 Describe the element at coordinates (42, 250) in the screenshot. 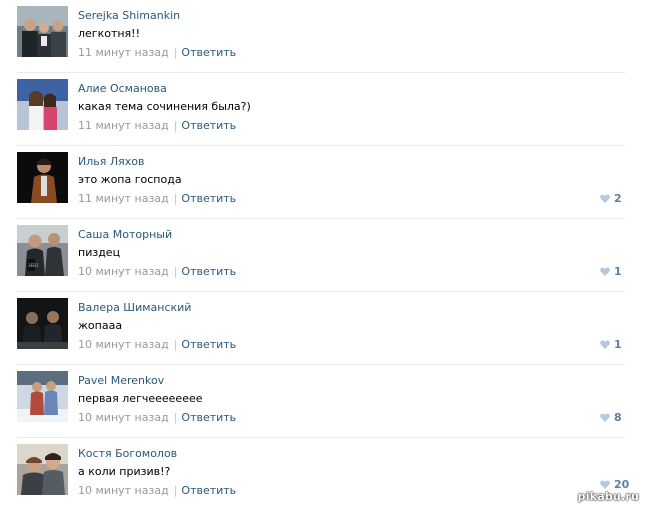

I see `avatar: ЗЕВЗ` at that location.